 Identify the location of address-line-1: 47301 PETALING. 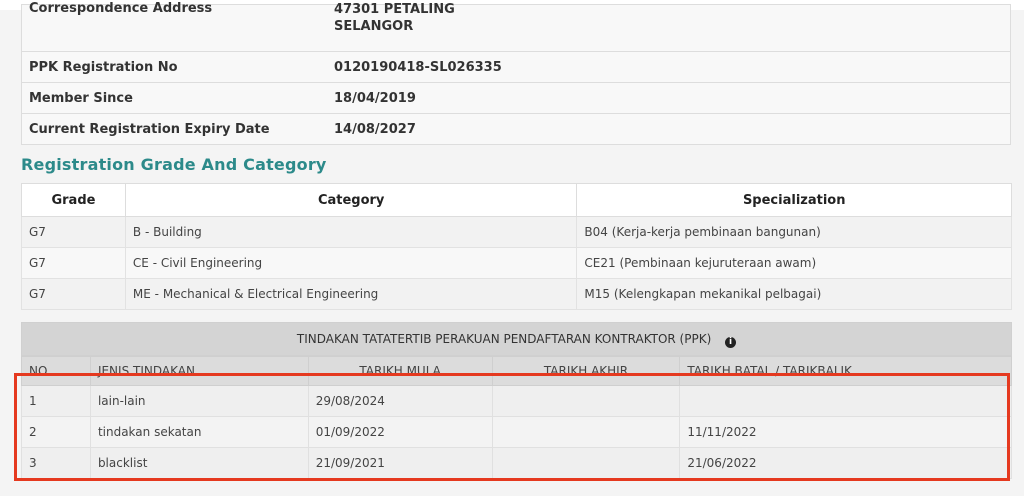
(394, 9).